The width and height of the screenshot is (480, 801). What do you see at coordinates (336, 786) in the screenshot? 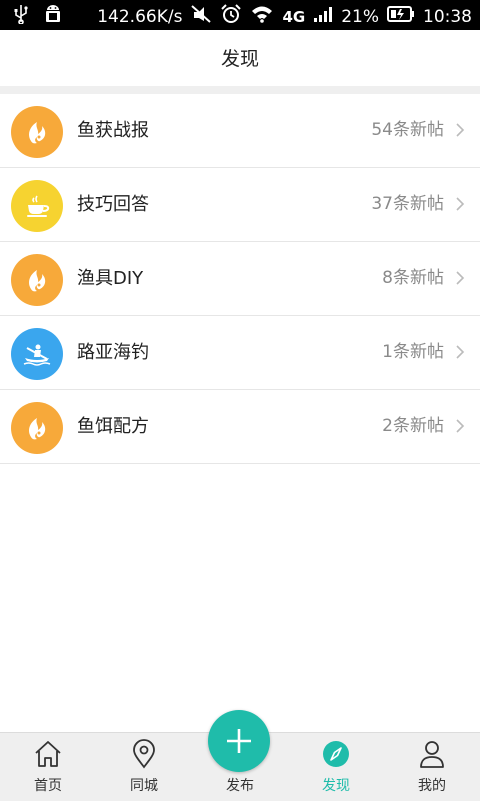
I see `nav-discover-label: 发现` at bounding box center [336, 786].